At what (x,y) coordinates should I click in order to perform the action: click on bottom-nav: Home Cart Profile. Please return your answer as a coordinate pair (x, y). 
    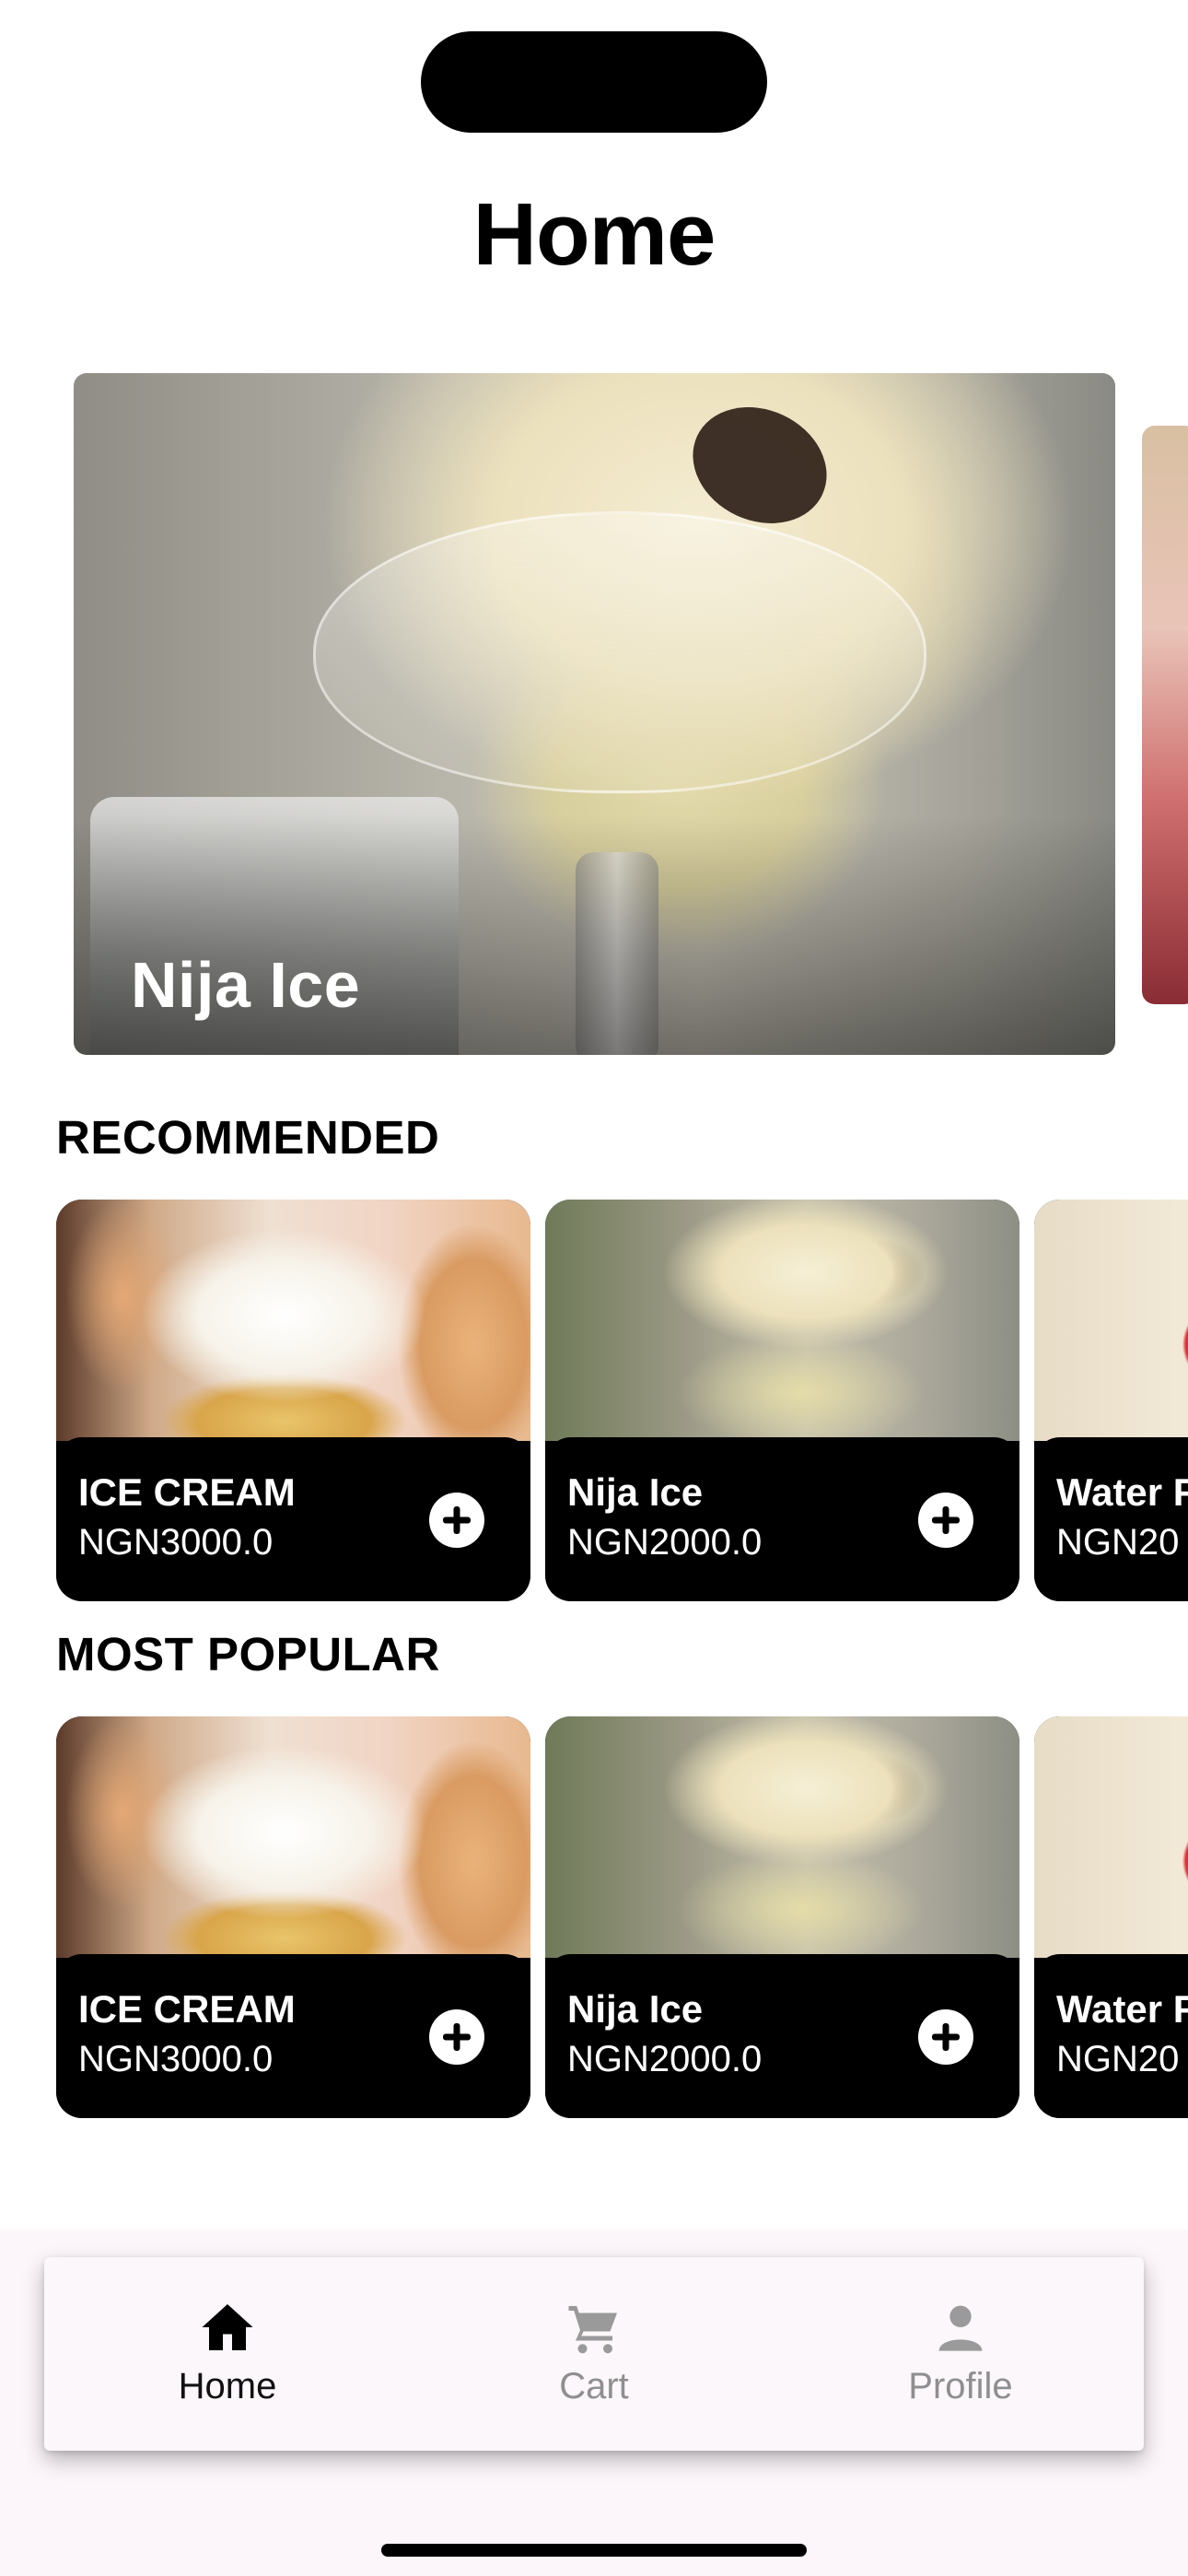
    Looking at the image, I should click on (594, 2354).